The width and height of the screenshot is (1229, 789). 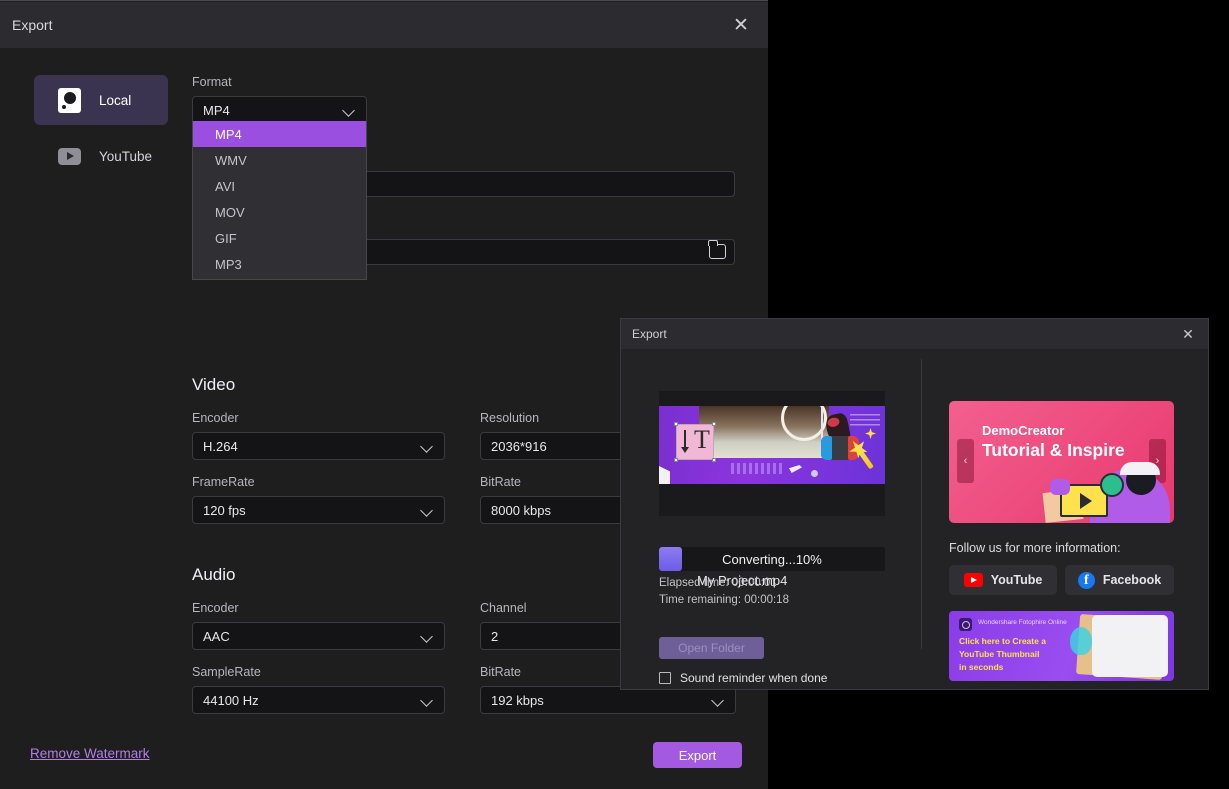 I want to click on video-thumbnail: T My Project.mp4, so click(x=772, y=489).